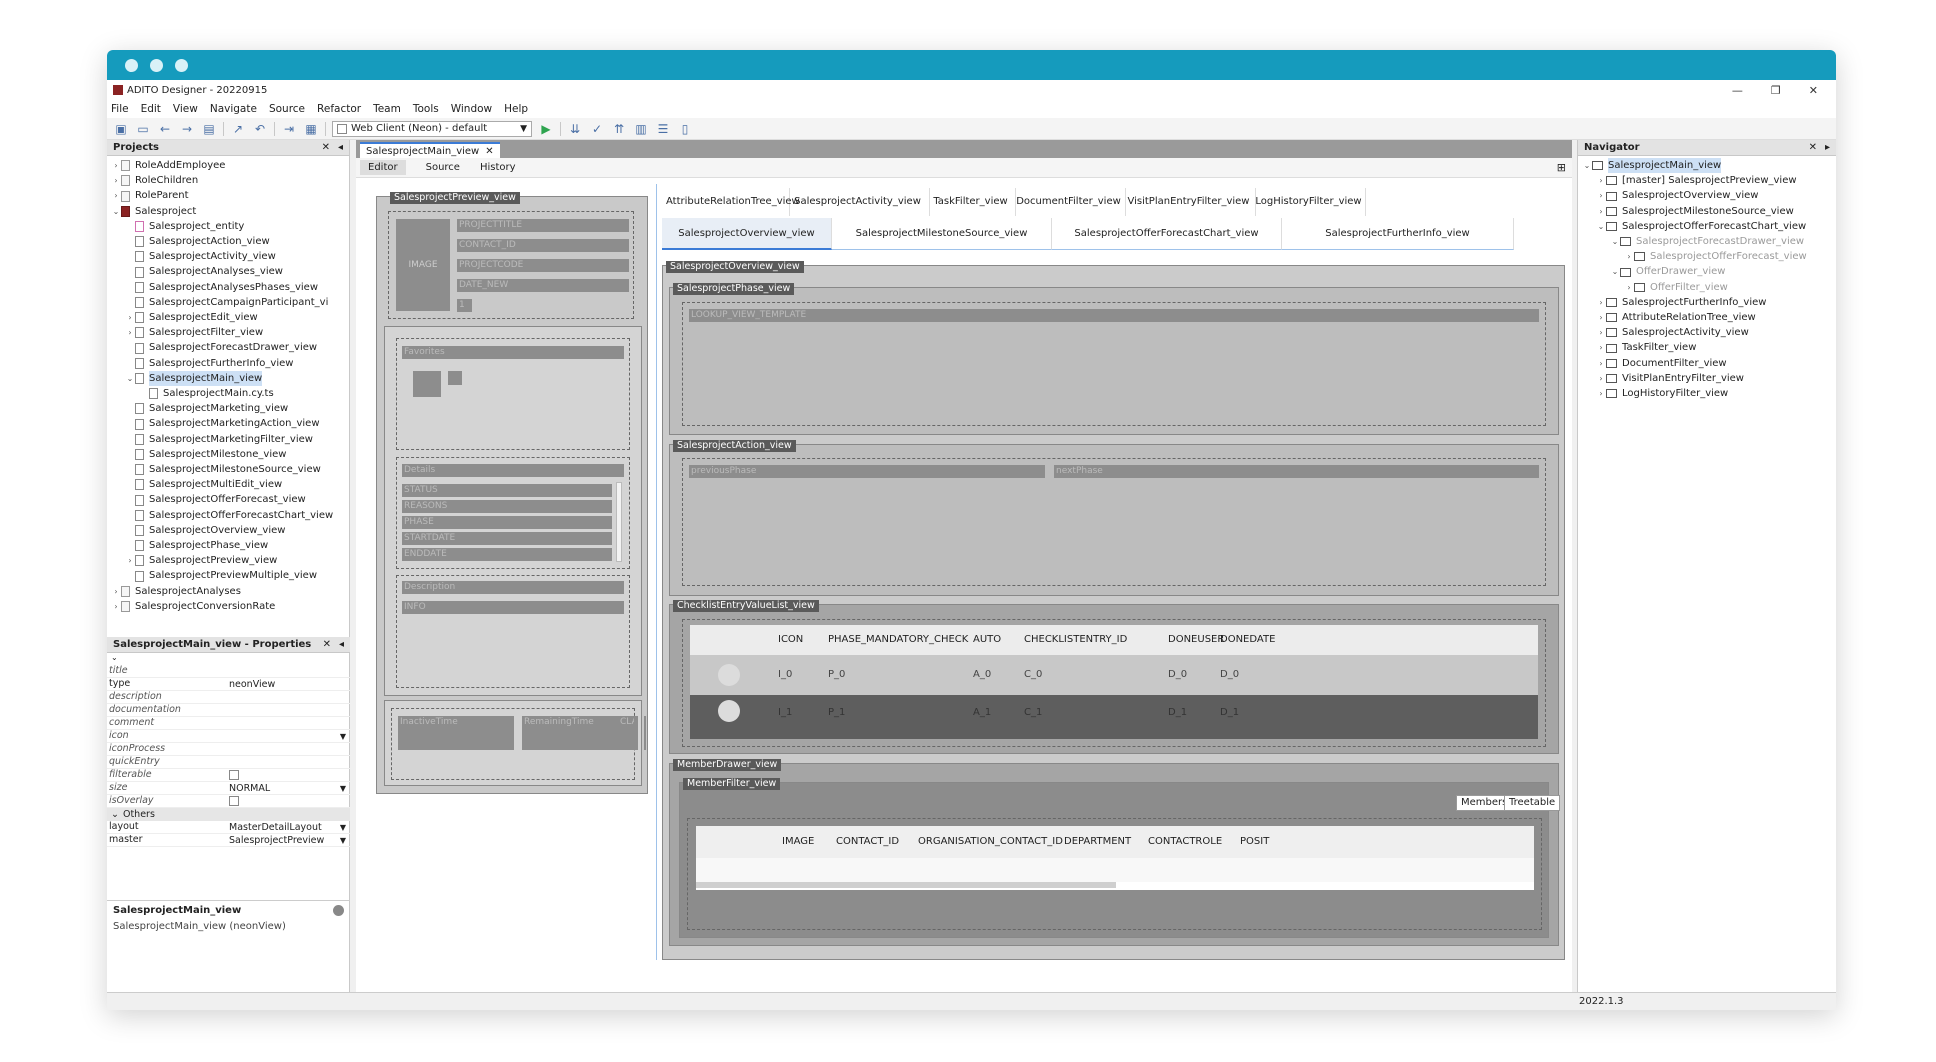  I want to click on undo-icon: ↶, so click(260, 129).